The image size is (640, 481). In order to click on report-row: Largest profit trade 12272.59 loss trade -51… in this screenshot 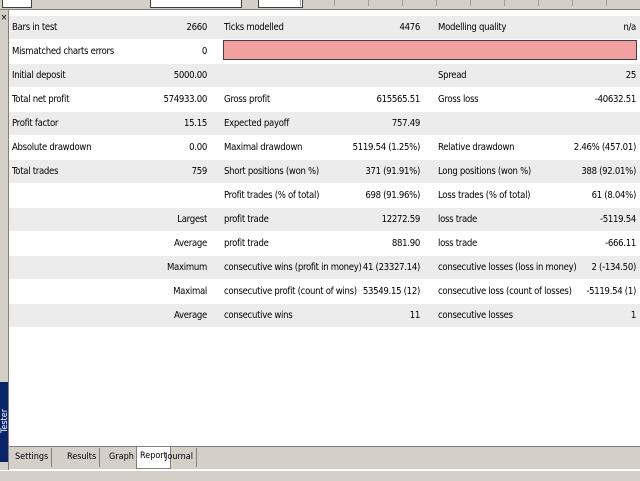, I will do `click(324, 220)`.